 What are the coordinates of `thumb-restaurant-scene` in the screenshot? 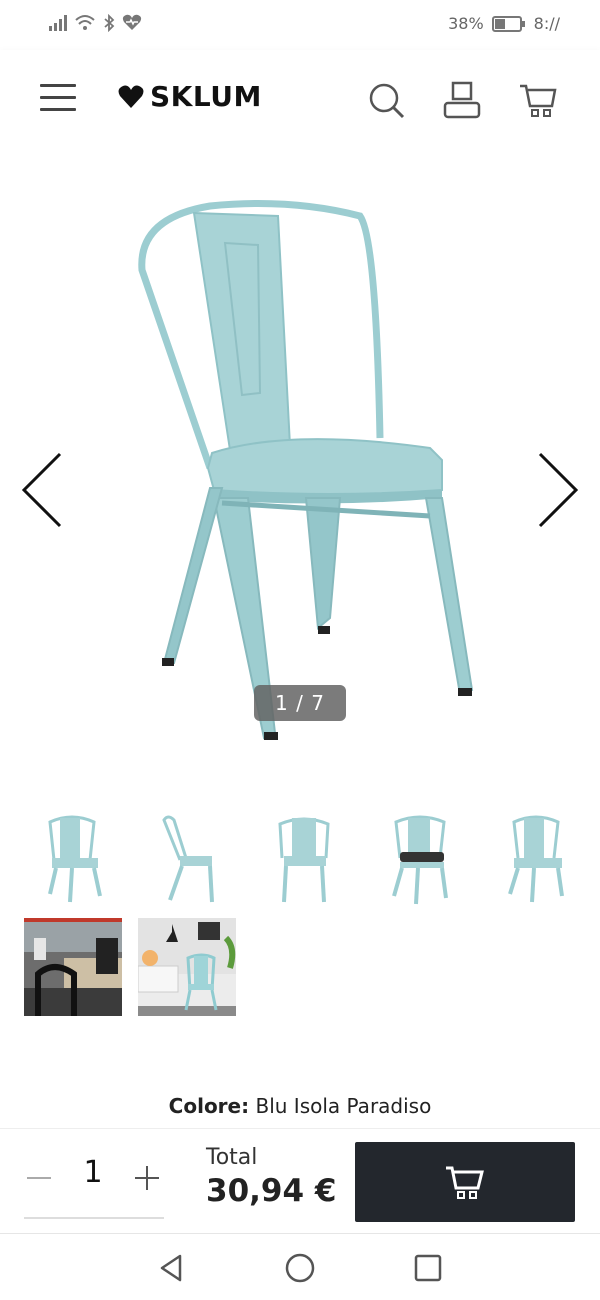 It's located at (73, 967).